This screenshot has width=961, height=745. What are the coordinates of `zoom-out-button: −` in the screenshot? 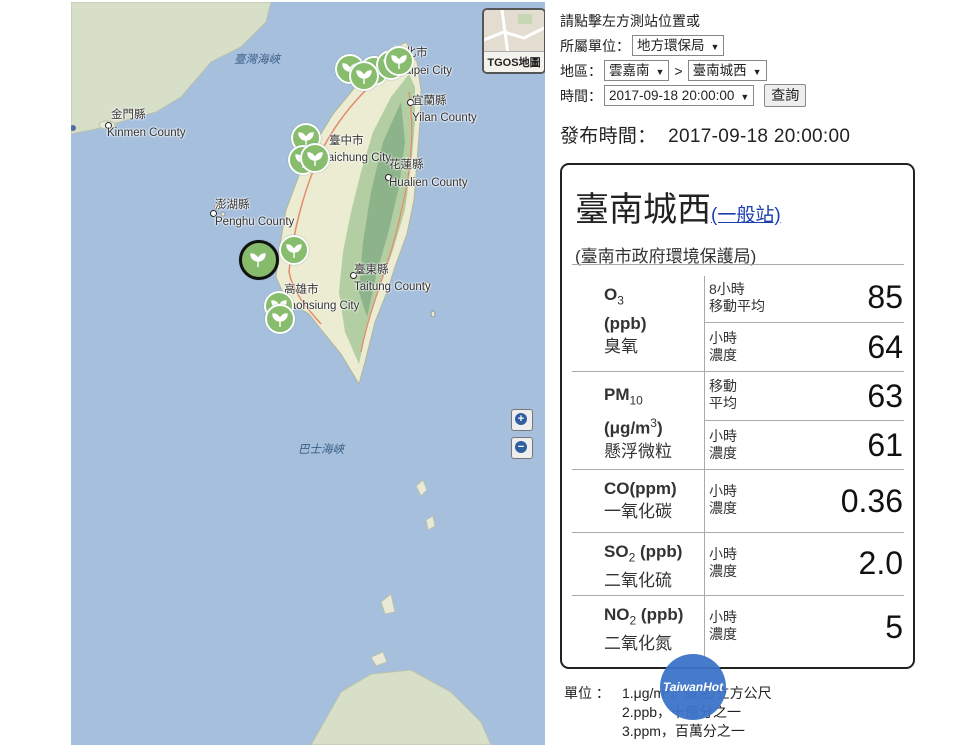 It's located at (522, 448).